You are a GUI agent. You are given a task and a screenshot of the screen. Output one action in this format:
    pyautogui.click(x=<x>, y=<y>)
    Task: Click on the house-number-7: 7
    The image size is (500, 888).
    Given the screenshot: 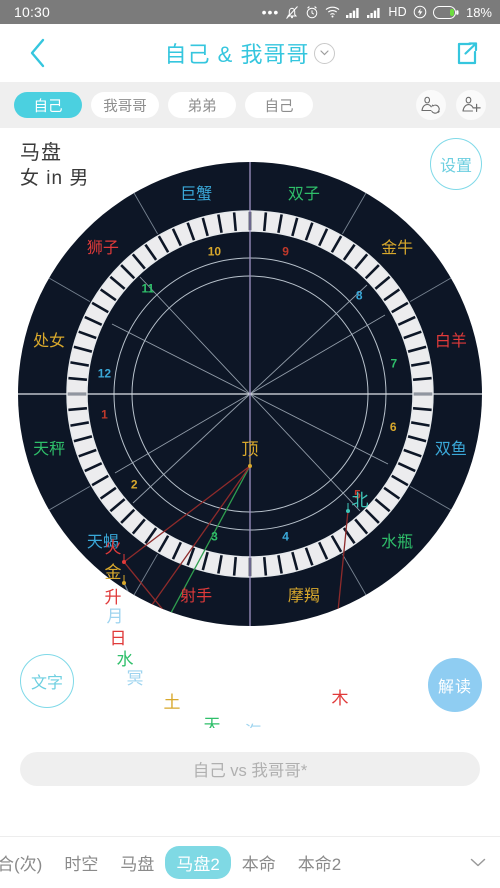 What is the action you would take?
    pyautogui.click(x=393, y=363)
    